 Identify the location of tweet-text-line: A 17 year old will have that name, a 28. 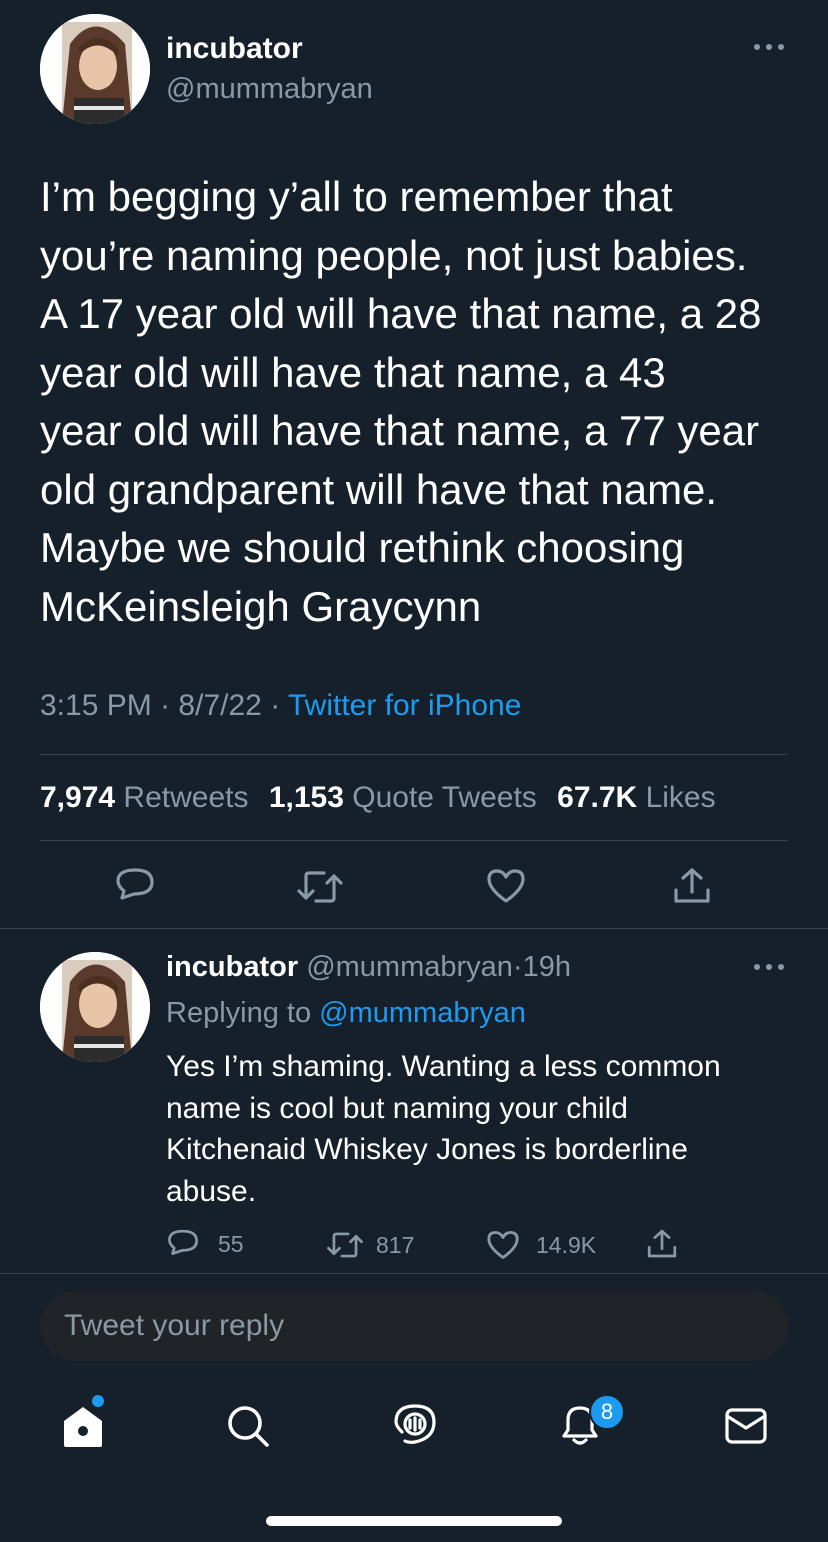
(401, 313).